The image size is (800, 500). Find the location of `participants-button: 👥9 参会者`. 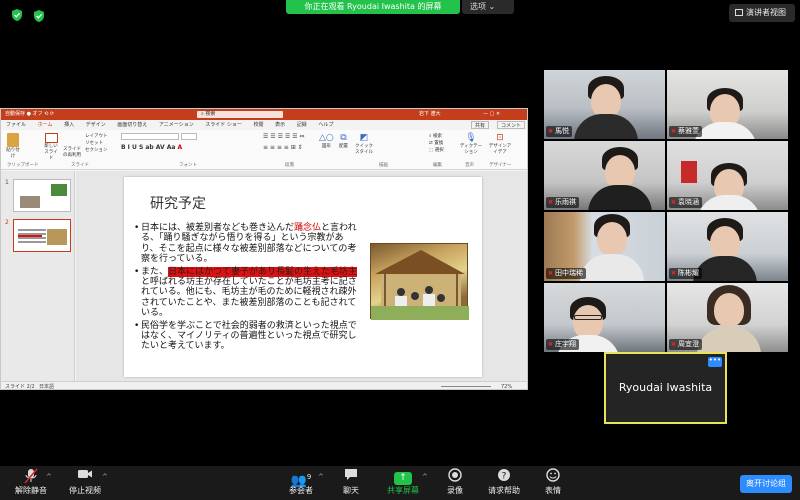

participants-button: 👥9 参会者 is located at coordinates (301, 482).